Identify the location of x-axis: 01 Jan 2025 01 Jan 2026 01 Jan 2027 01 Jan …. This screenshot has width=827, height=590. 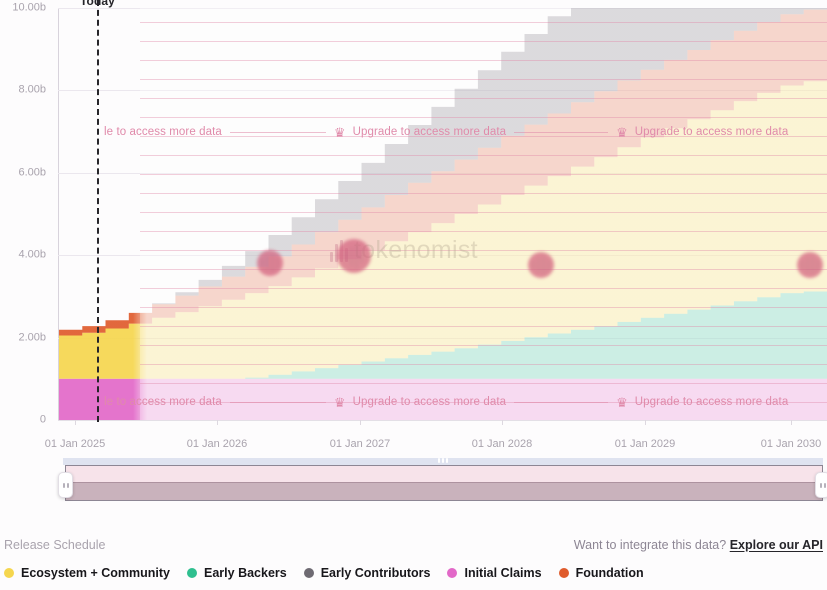
(413, 447).